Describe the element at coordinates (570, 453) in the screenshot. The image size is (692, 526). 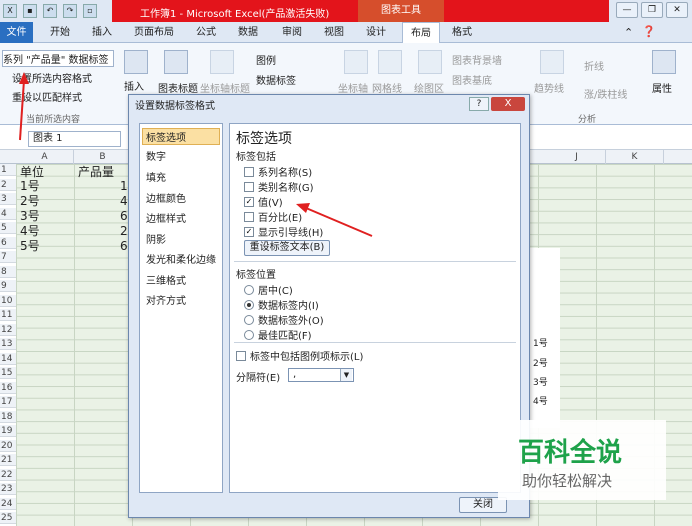
I see `watermark-title: 百科全说` at that location.